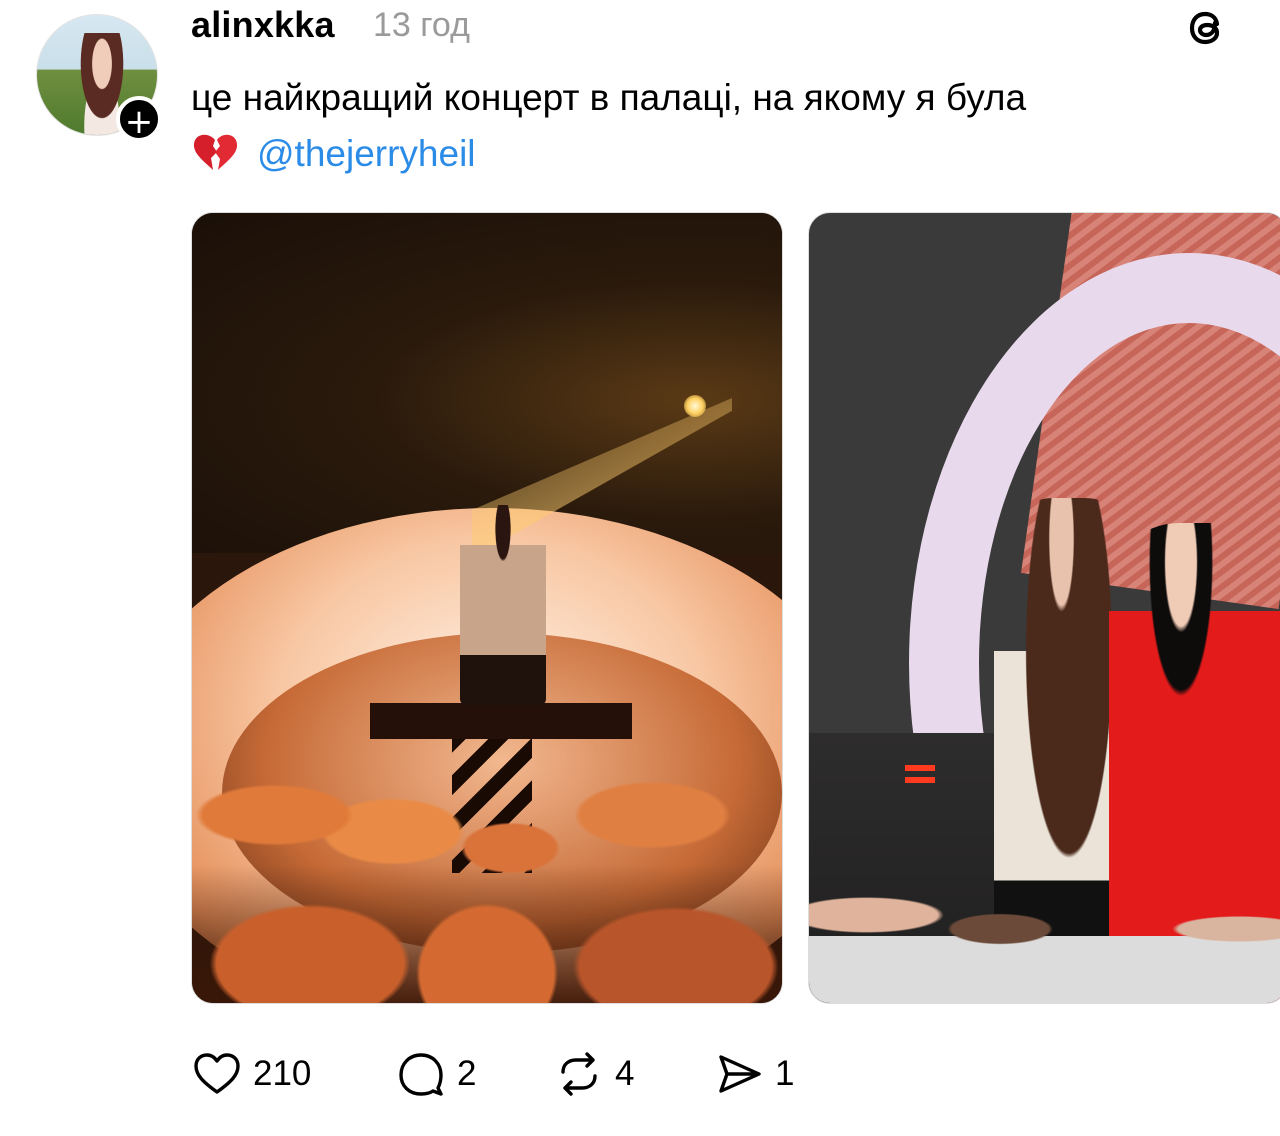 Image resolution: width=1280 pixels, height=1136 pixels. Describe the element at coordinates (1206, 28) in the screenshot. I see `threads-icon` at that location.